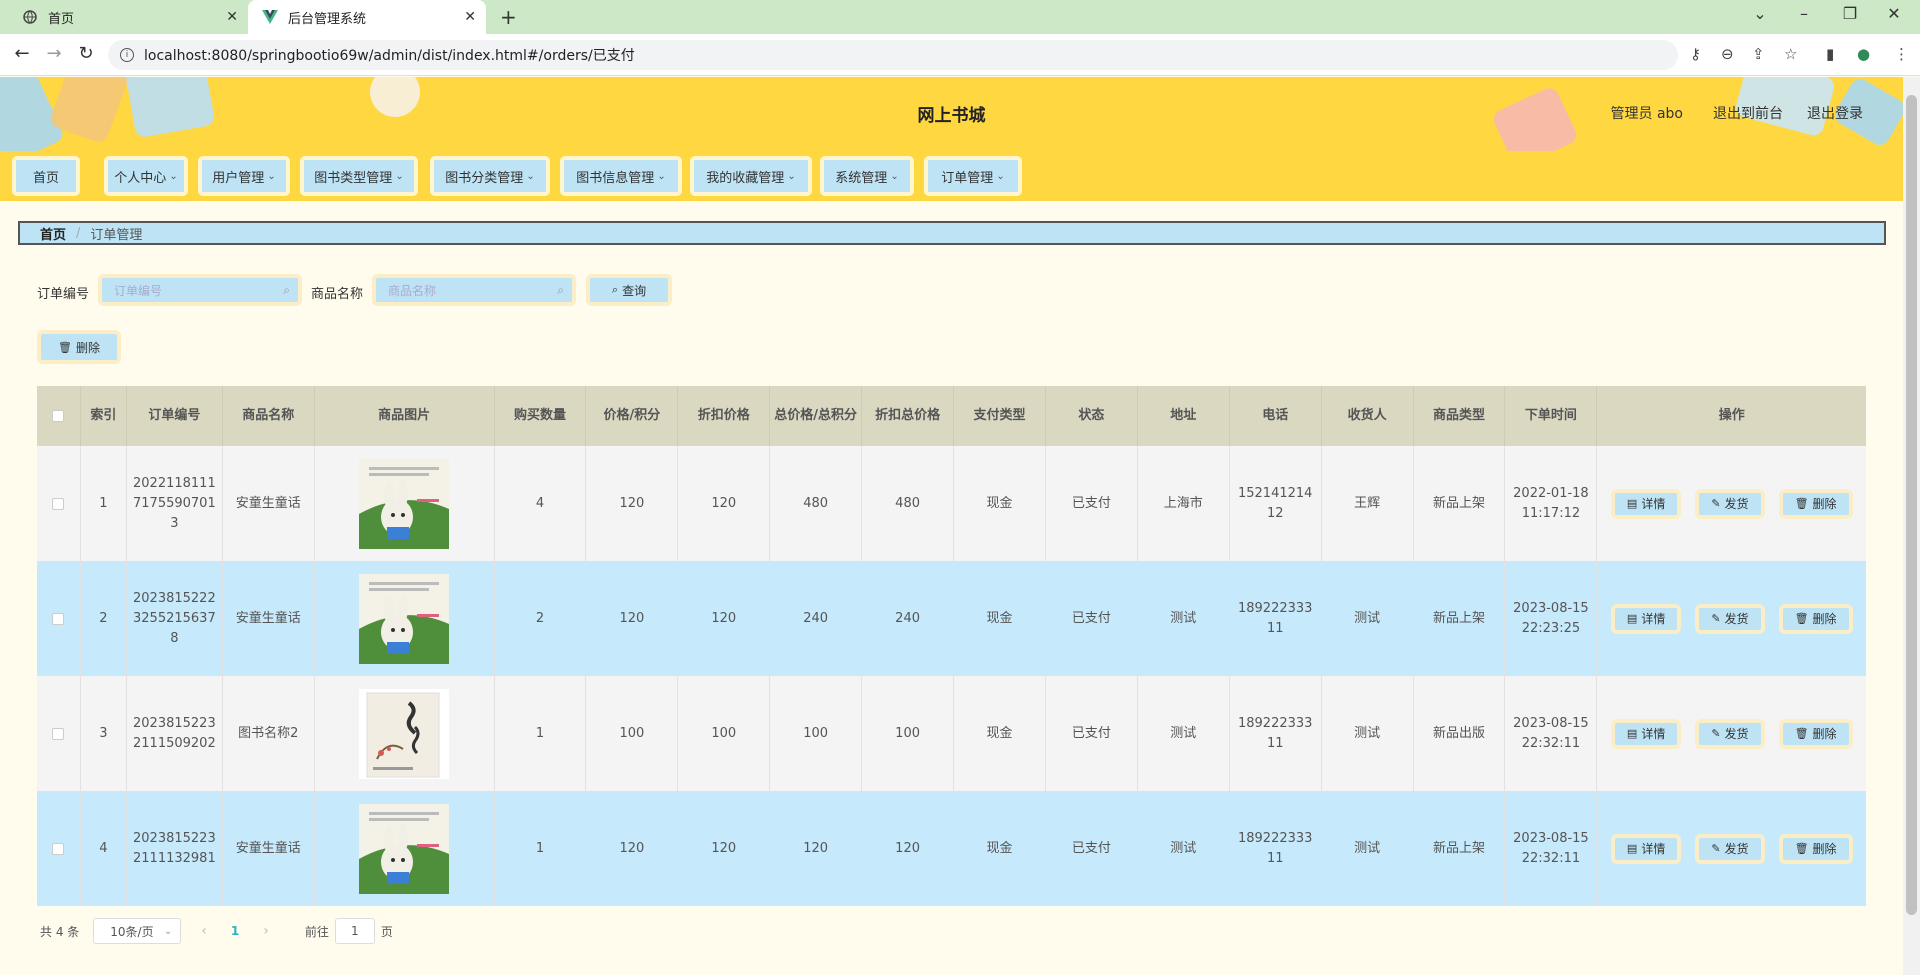  I want to click on window-close-icon: ✕, so click(1894, 13).